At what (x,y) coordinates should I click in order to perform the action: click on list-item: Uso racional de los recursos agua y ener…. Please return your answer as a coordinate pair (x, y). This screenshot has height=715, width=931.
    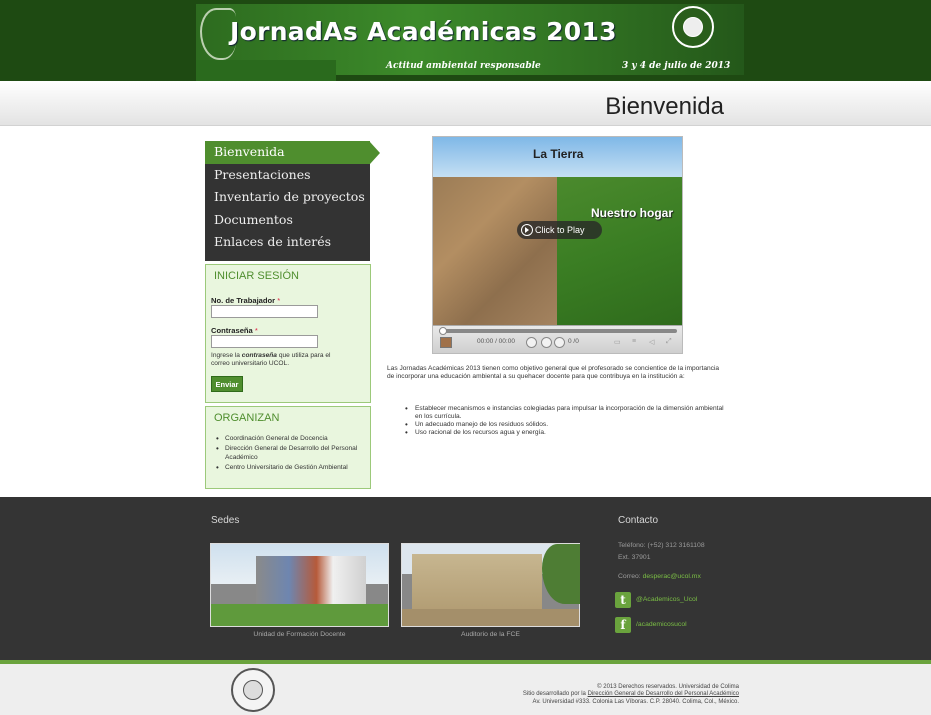
    Looking at the image, I should click on (565, 433).